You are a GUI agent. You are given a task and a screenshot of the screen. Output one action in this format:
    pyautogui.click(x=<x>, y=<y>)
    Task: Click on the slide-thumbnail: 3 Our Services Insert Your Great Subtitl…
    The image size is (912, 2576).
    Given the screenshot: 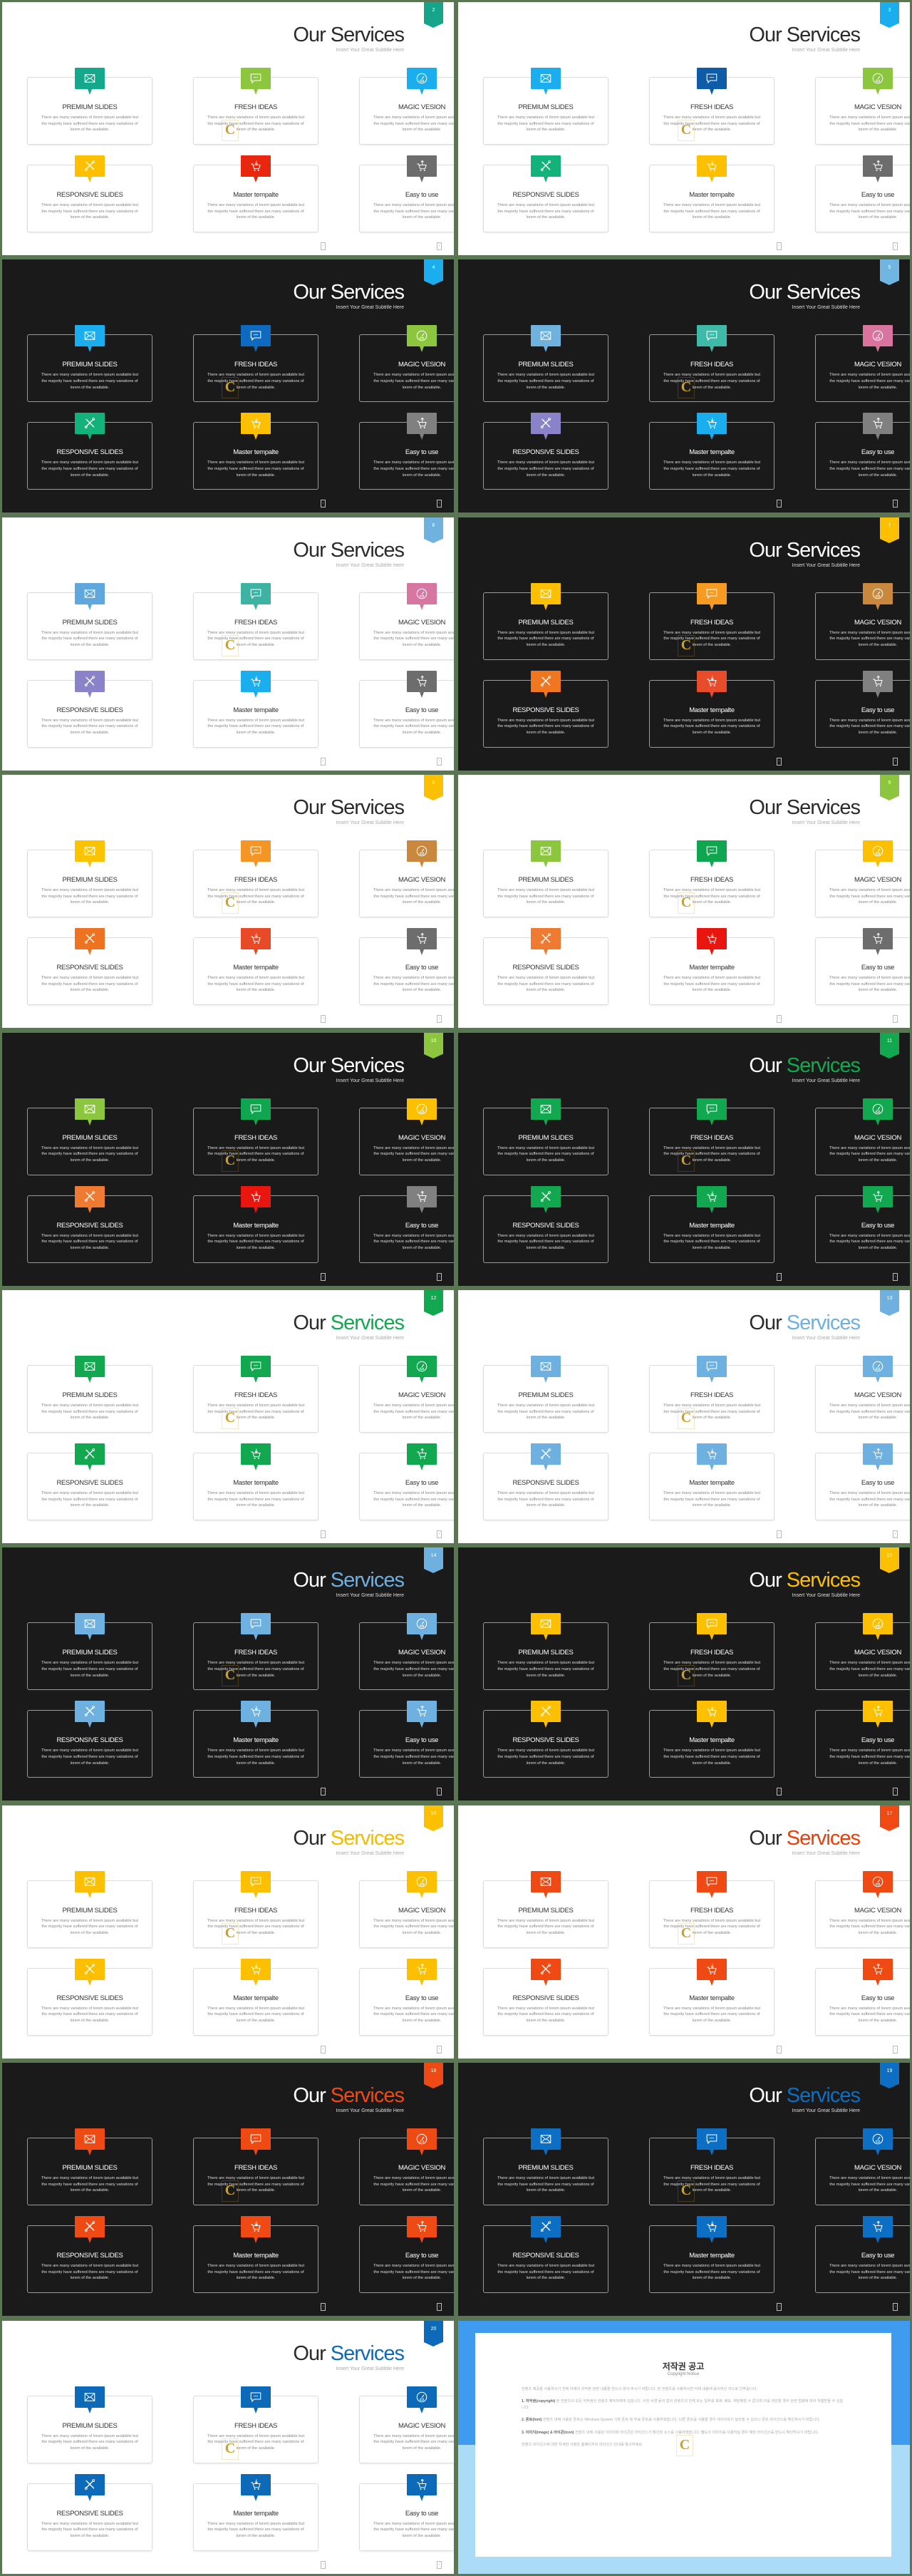 What is the action you would take?
    pyautogui.click(x=684, y=128)
    